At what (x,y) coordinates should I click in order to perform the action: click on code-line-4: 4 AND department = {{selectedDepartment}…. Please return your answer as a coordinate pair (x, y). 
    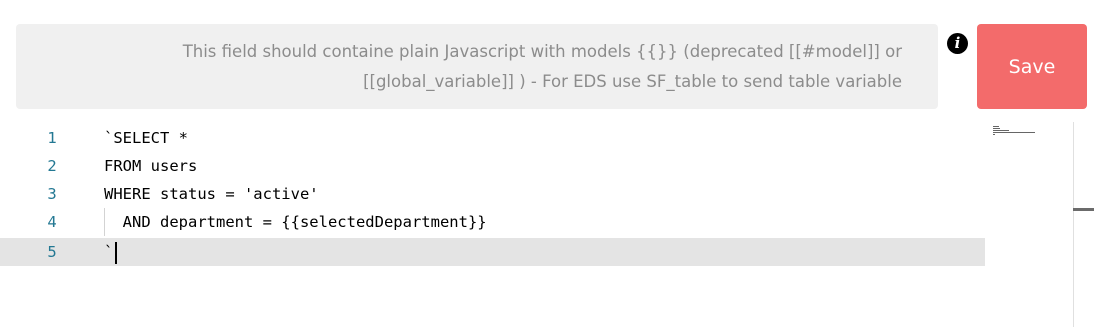
    Looking at the image, I should click on (492, 222).